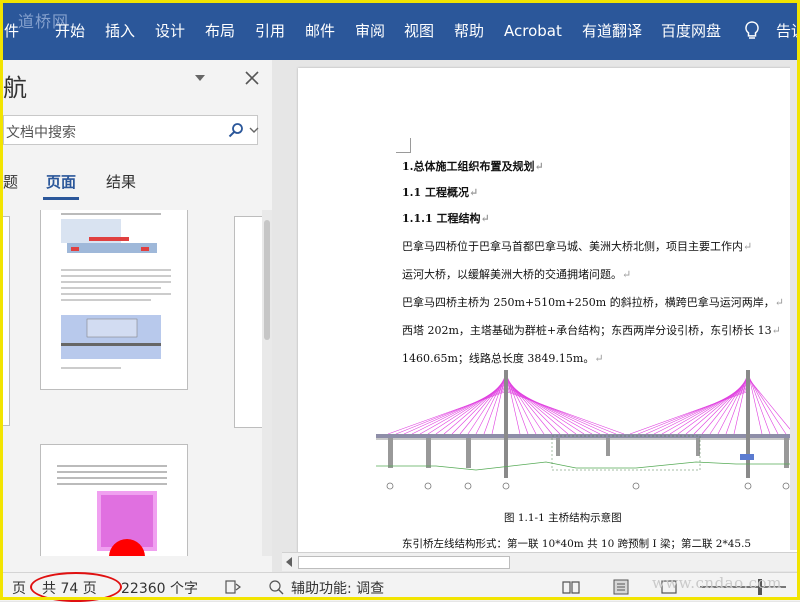 The width and height of the screenshot is (800, 602). I want to click on tab-pages: 页面, so click(61, 181).